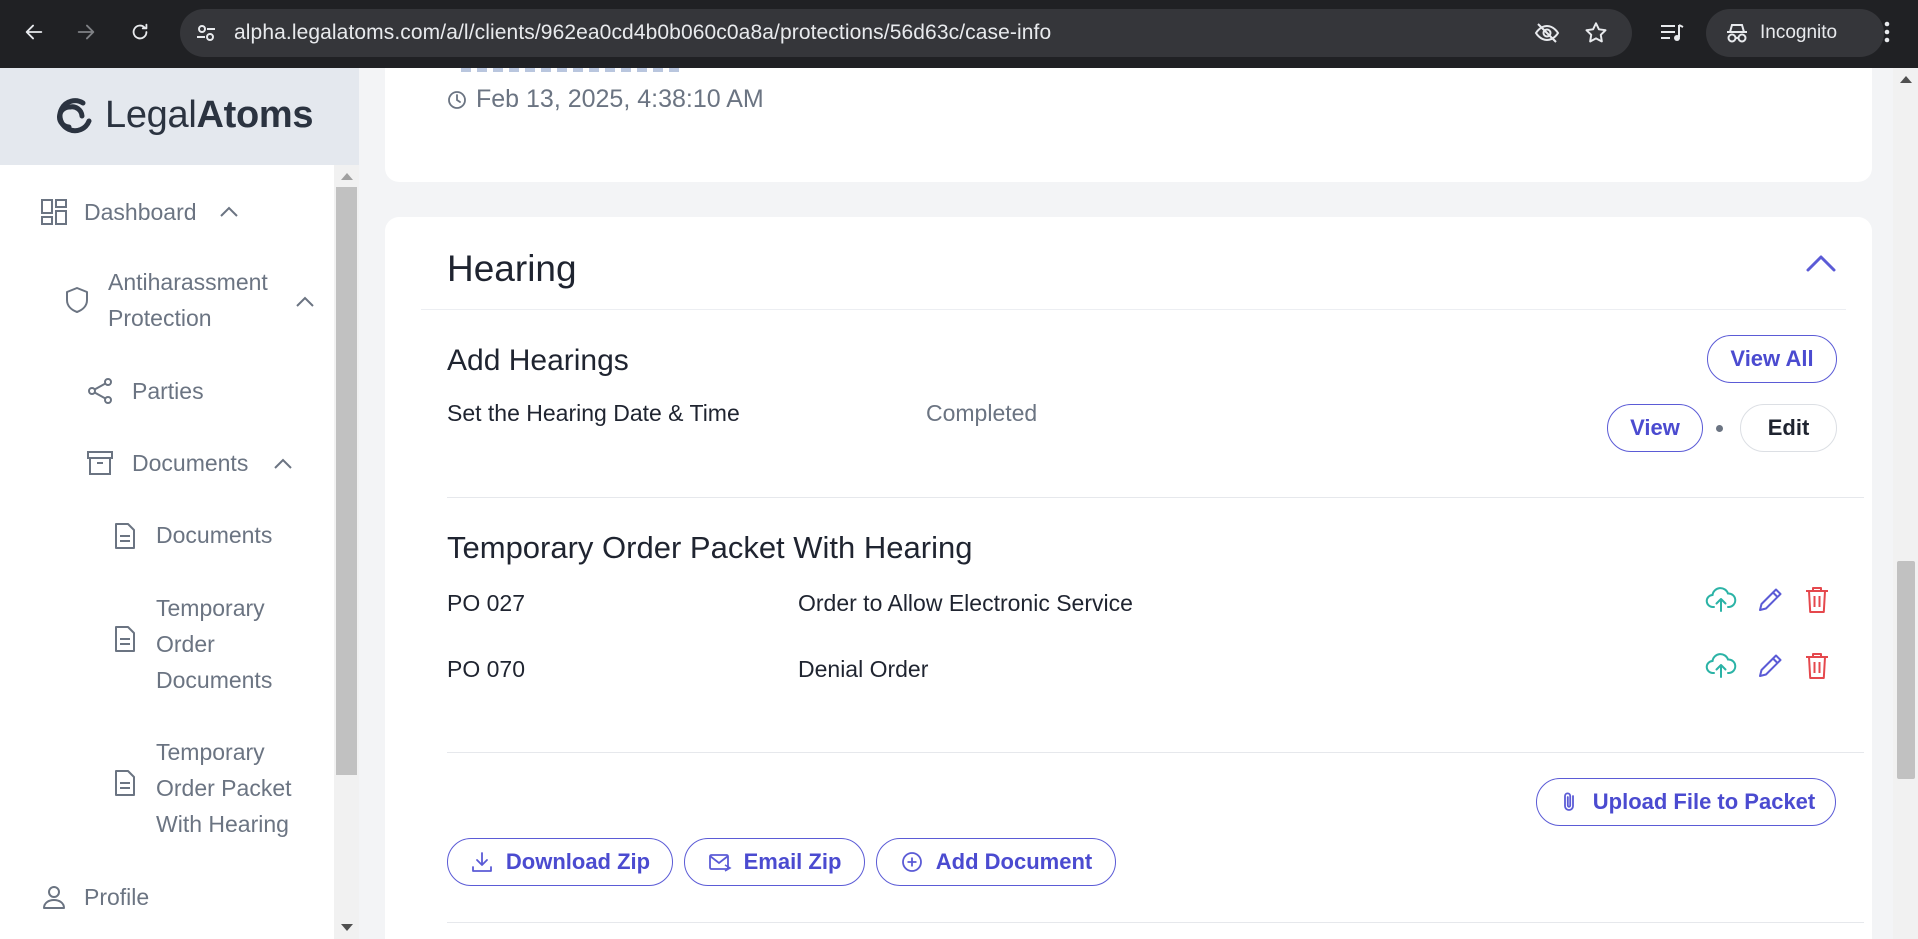 The width and height of the screenshot is (1918, 939). What do you see at coordinates (911, 862) in the screenshot?
I see `plus-circle-icon` at bounding box center [911, 862].